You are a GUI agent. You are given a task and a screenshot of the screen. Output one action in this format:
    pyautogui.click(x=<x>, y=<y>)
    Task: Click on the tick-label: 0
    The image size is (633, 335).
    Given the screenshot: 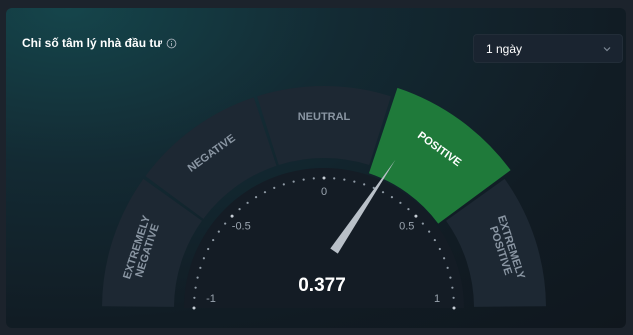 What is the action you would take?
    pyautogui.click(x=324, y=192)
    